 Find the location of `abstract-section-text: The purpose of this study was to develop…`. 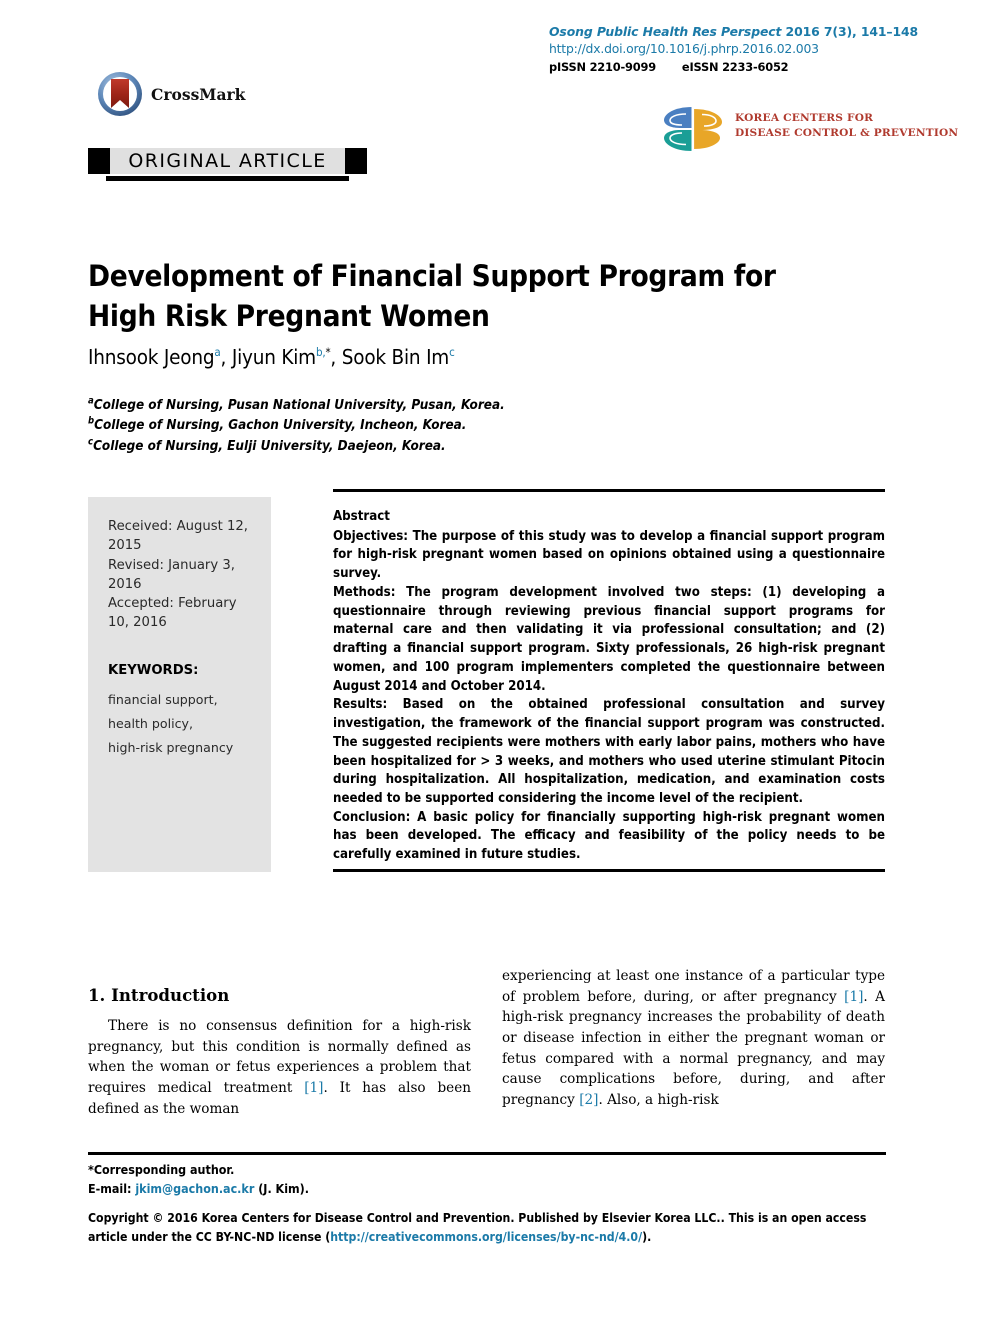

abstract-section-text: The purpose of this study was to develop… is located at coordinates (609, 555).